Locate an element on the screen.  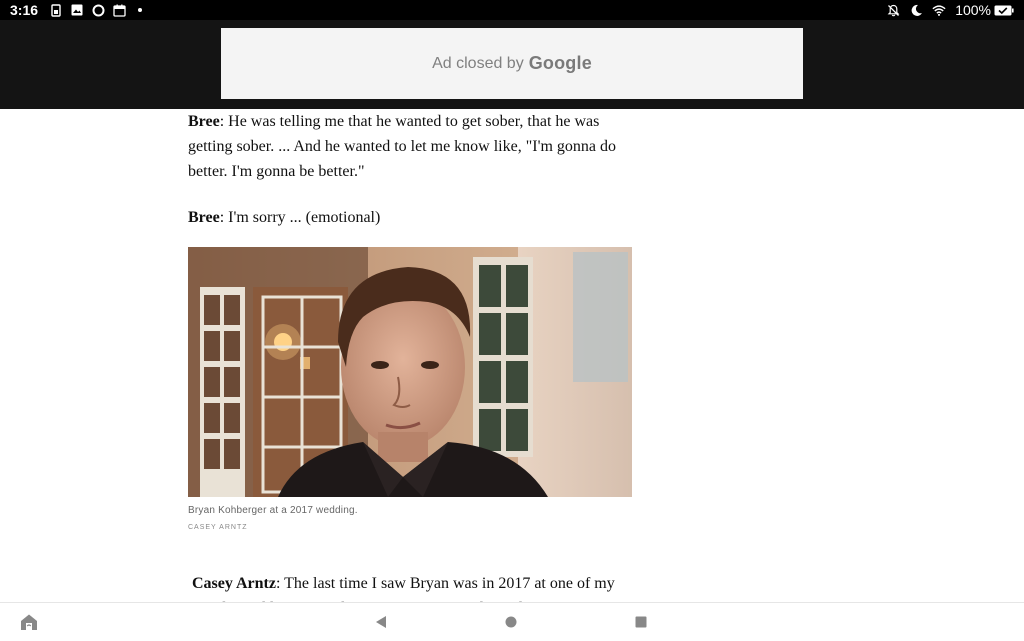
dot-icon is located at coordinates (140, 10).